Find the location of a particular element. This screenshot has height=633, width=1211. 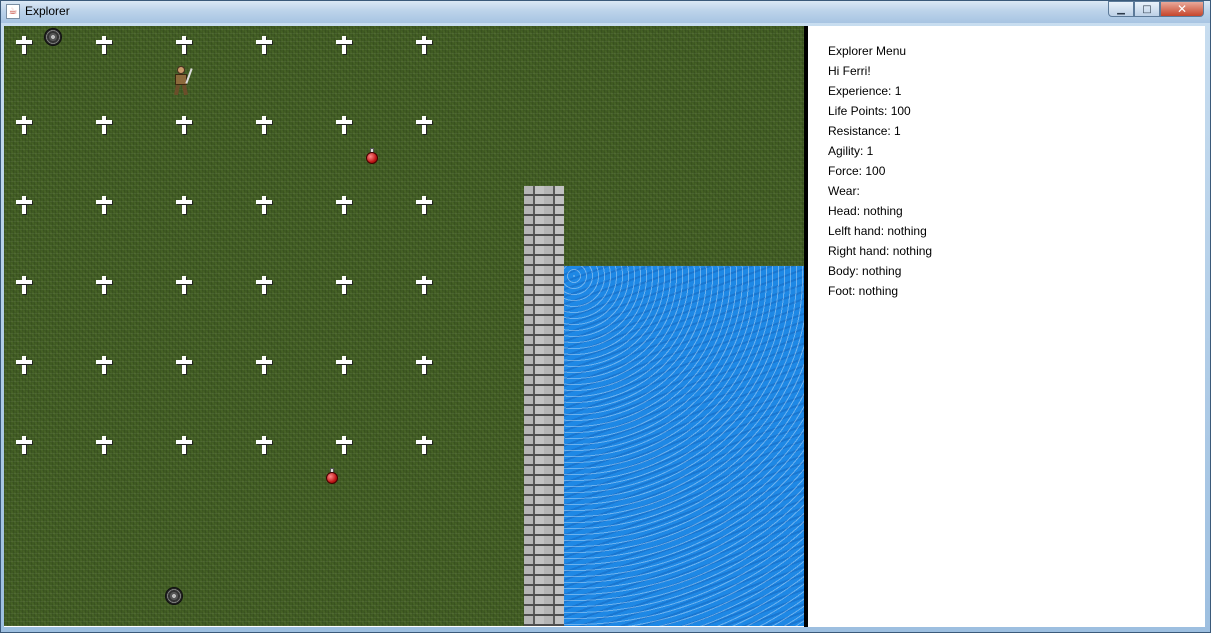

warrior-head is located at coordinates (181, 70).